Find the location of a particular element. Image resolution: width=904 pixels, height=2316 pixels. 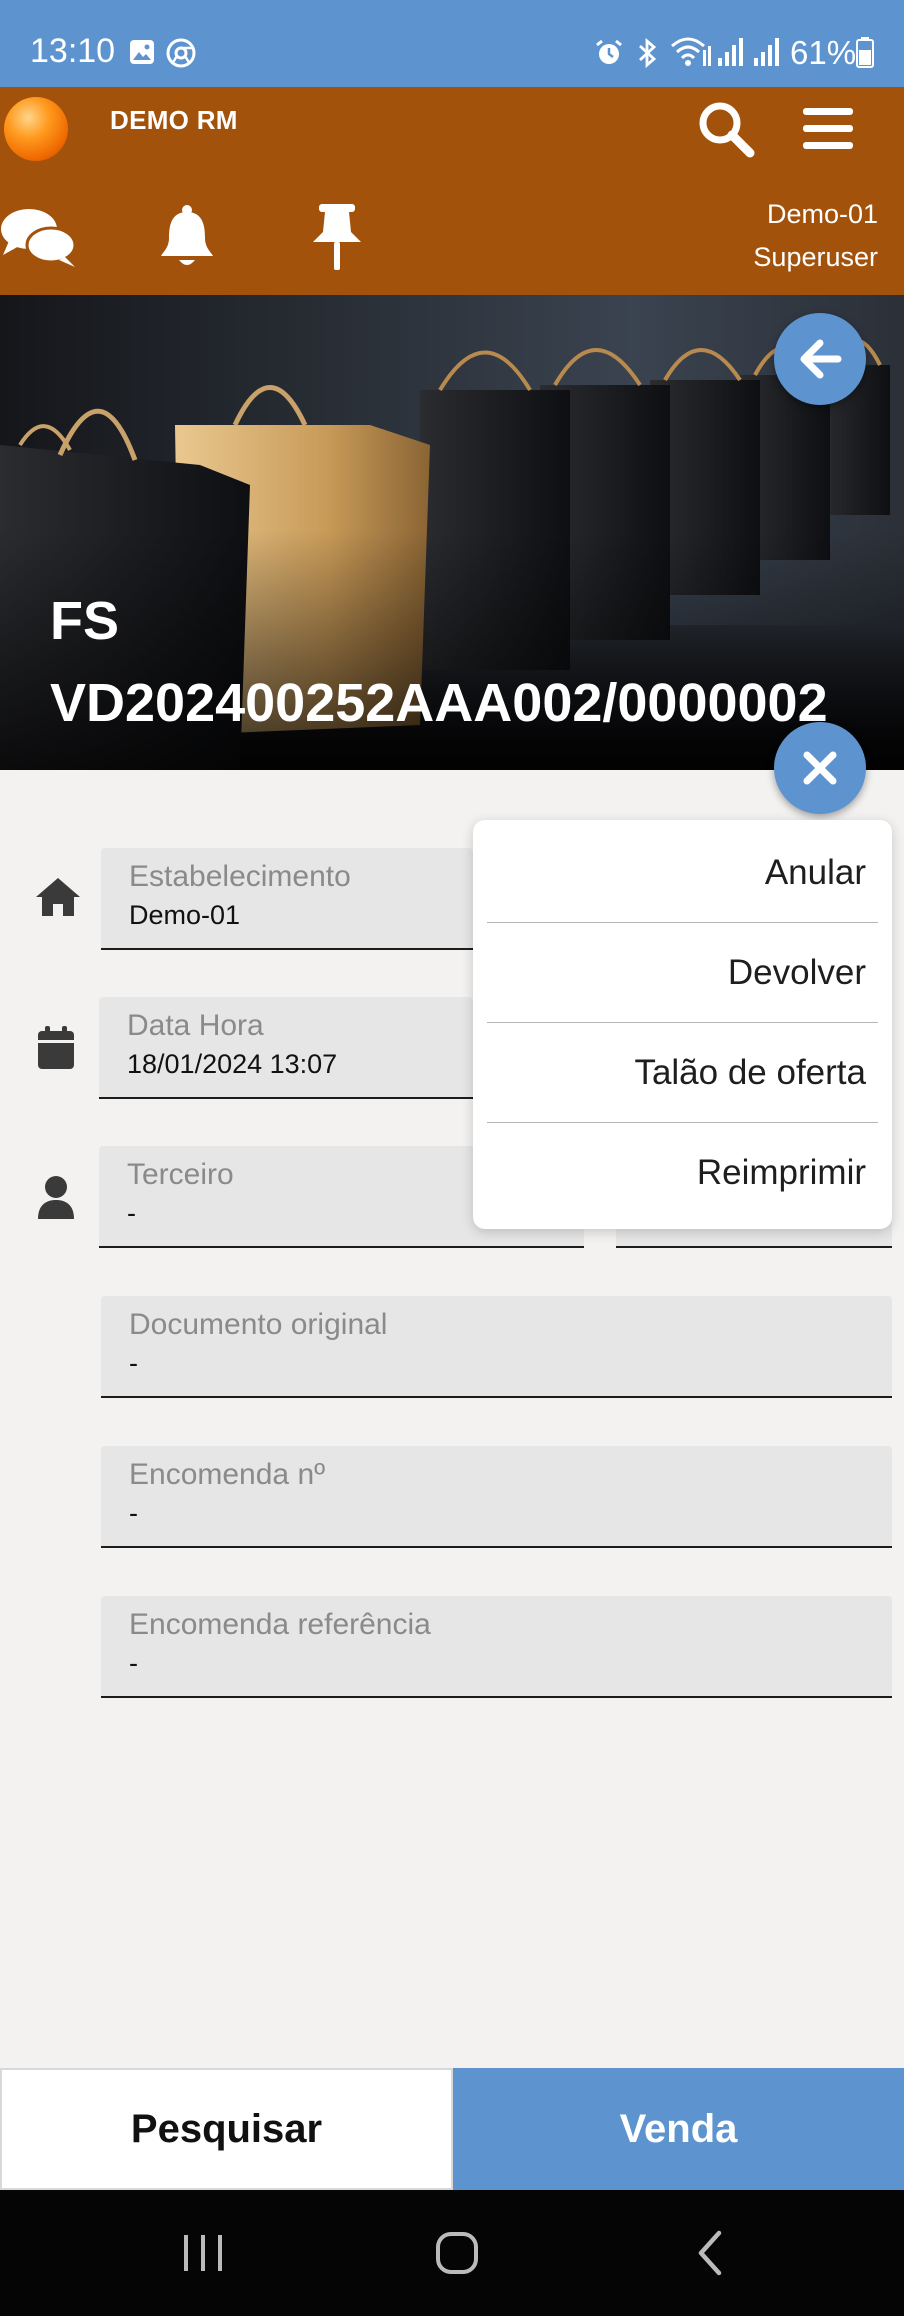

app-logo is located at coordinates (36, 129).